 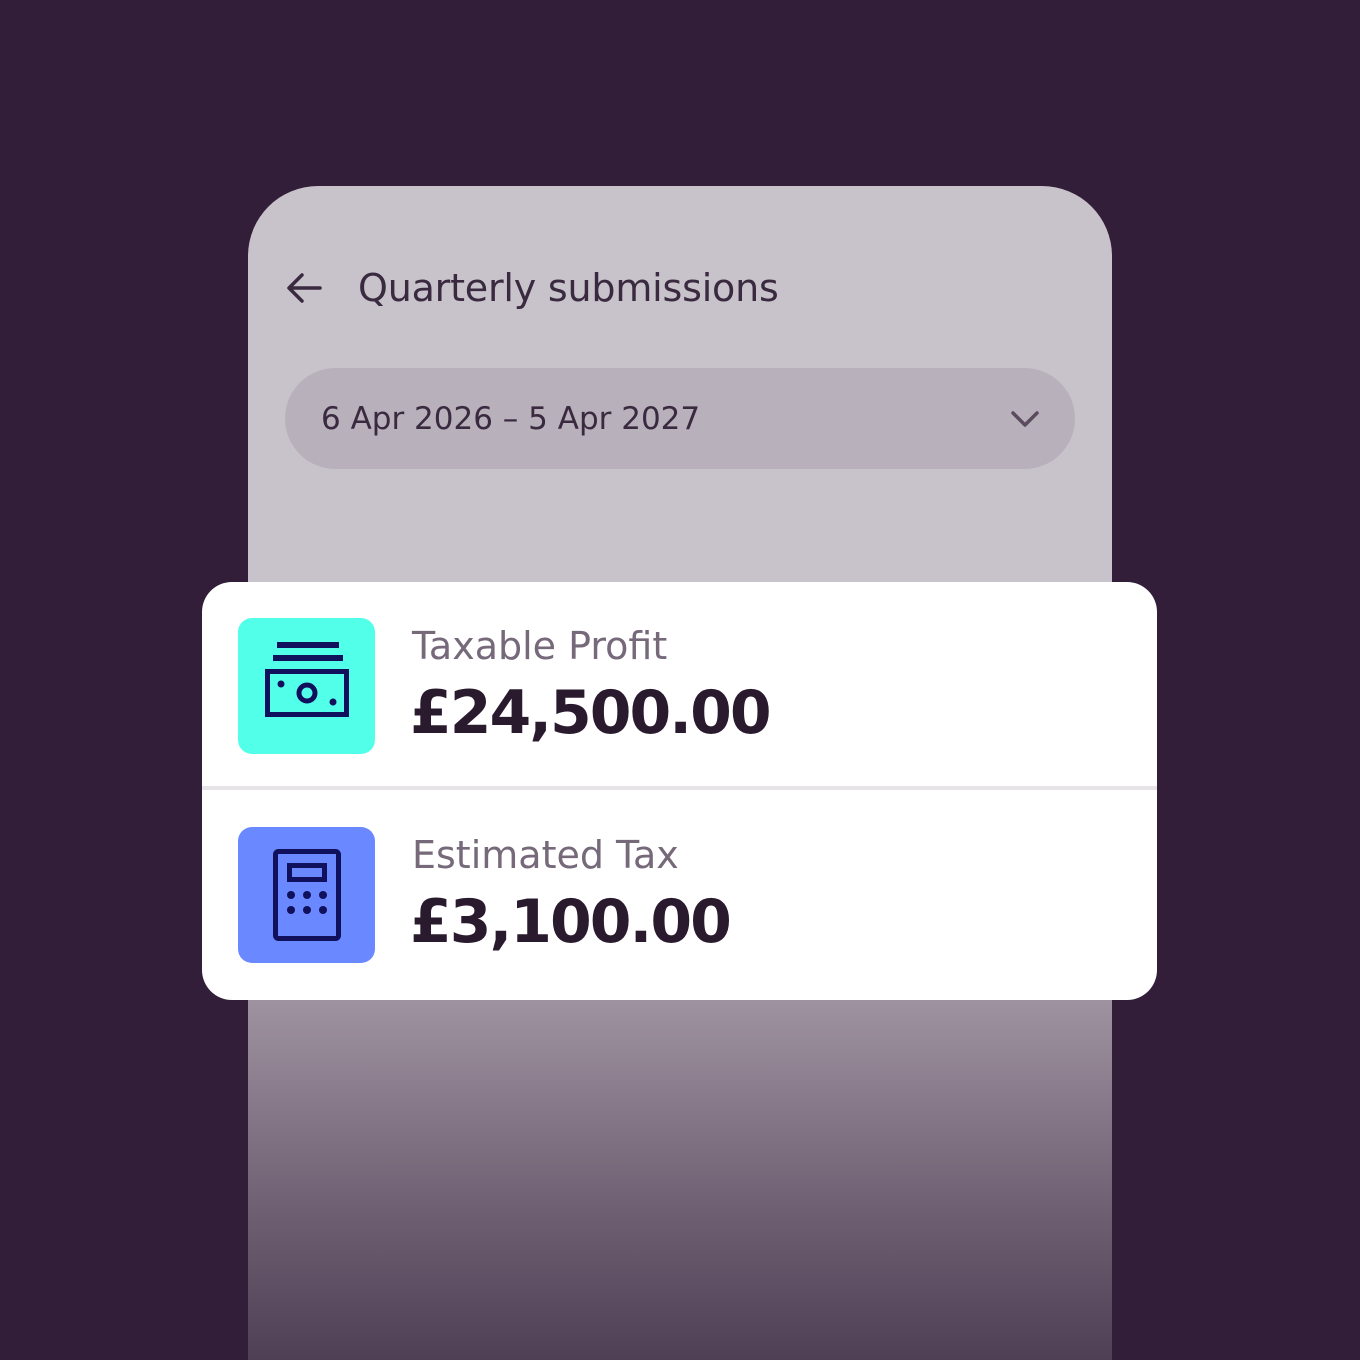 I want to click on estimated-tax-label: Estimated Tax, so click(x=545, y=855).